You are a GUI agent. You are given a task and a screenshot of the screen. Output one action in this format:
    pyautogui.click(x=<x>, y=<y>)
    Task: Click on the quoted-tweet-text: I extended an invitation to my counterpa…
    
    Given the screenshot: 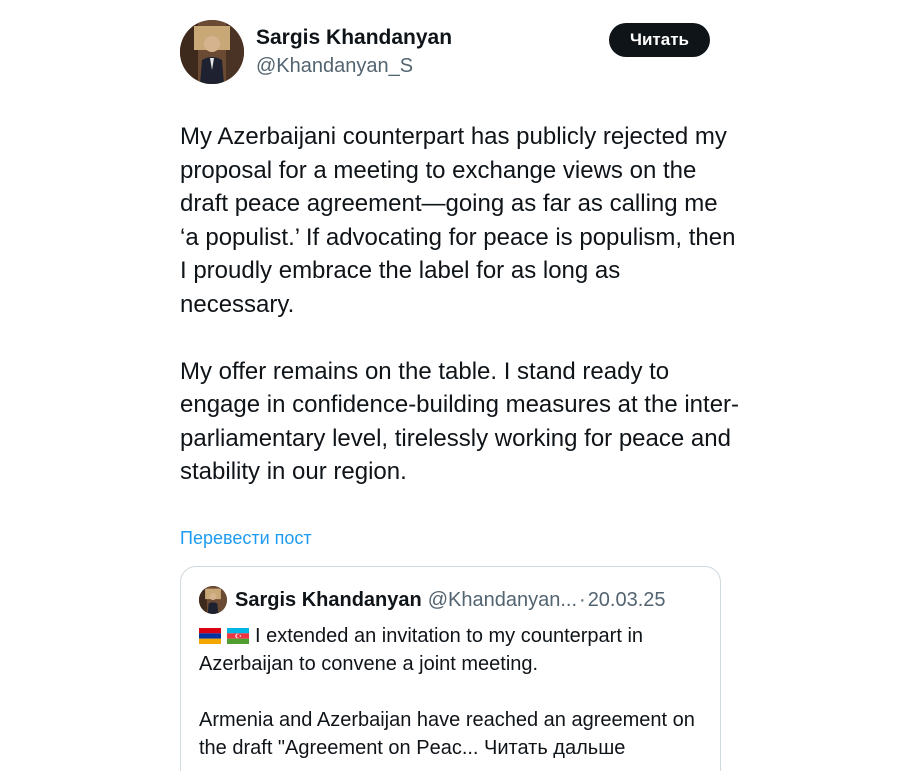 What is the action you would take?
    pyautogui.click(x=454, y=692)
    